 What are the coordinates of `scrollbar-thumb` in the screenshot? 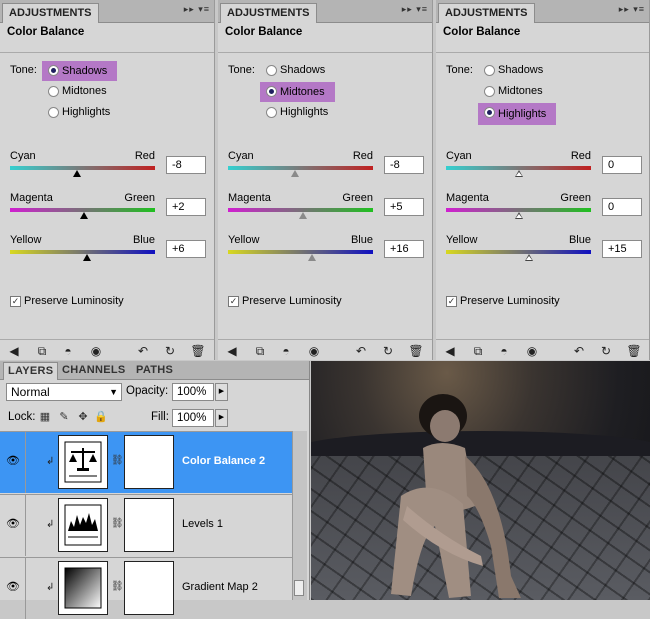 It's located at (299, 588).